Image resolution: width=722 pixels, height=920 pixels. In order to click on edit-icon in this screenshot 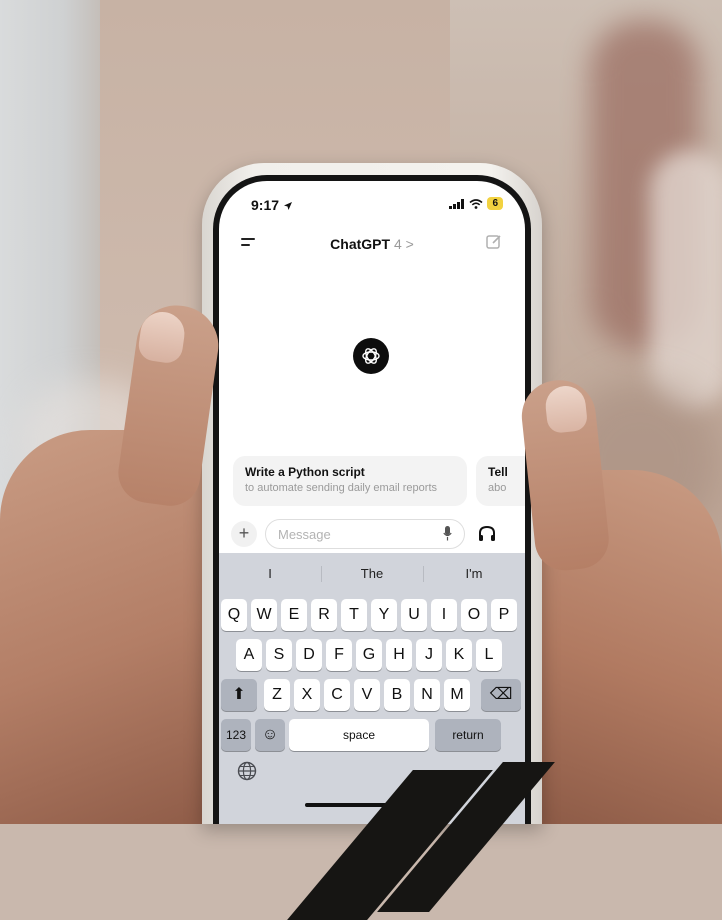, I will do `click(494, 242)`.